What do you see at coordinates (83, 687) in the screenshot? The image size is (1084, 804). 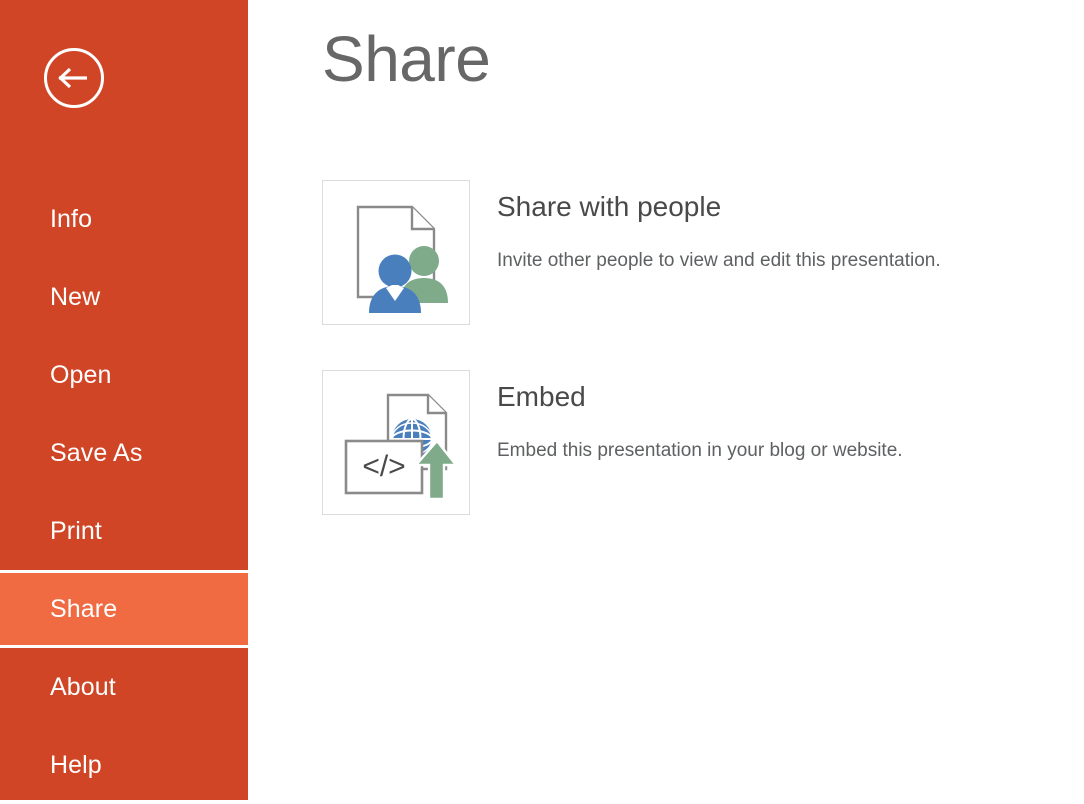 I see `sidebar-item-label: About` at bounding box center [83, 687].